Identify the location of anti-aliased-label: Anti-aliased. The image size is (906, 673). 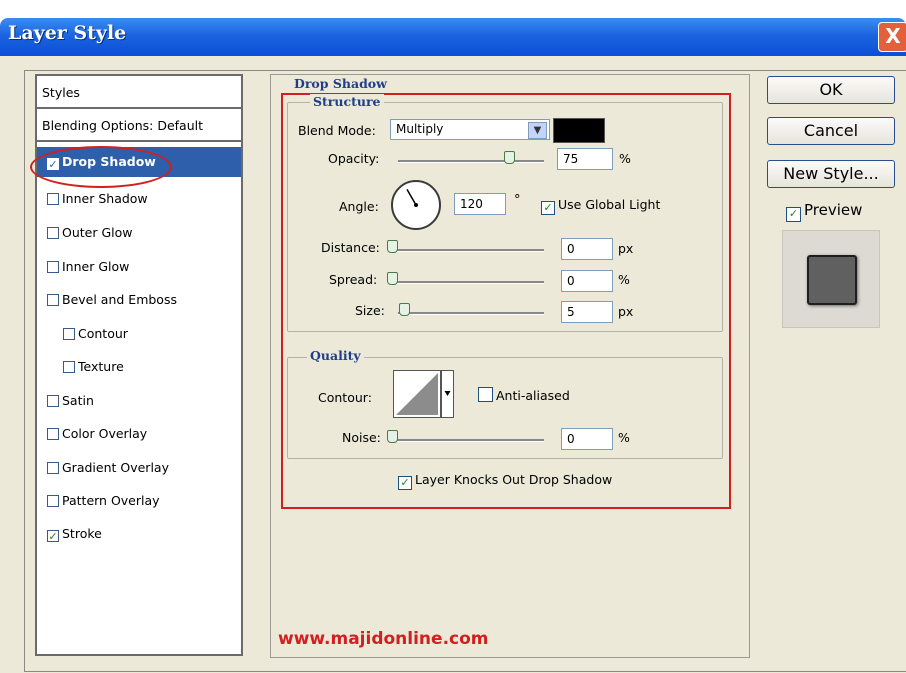
(533, 395).